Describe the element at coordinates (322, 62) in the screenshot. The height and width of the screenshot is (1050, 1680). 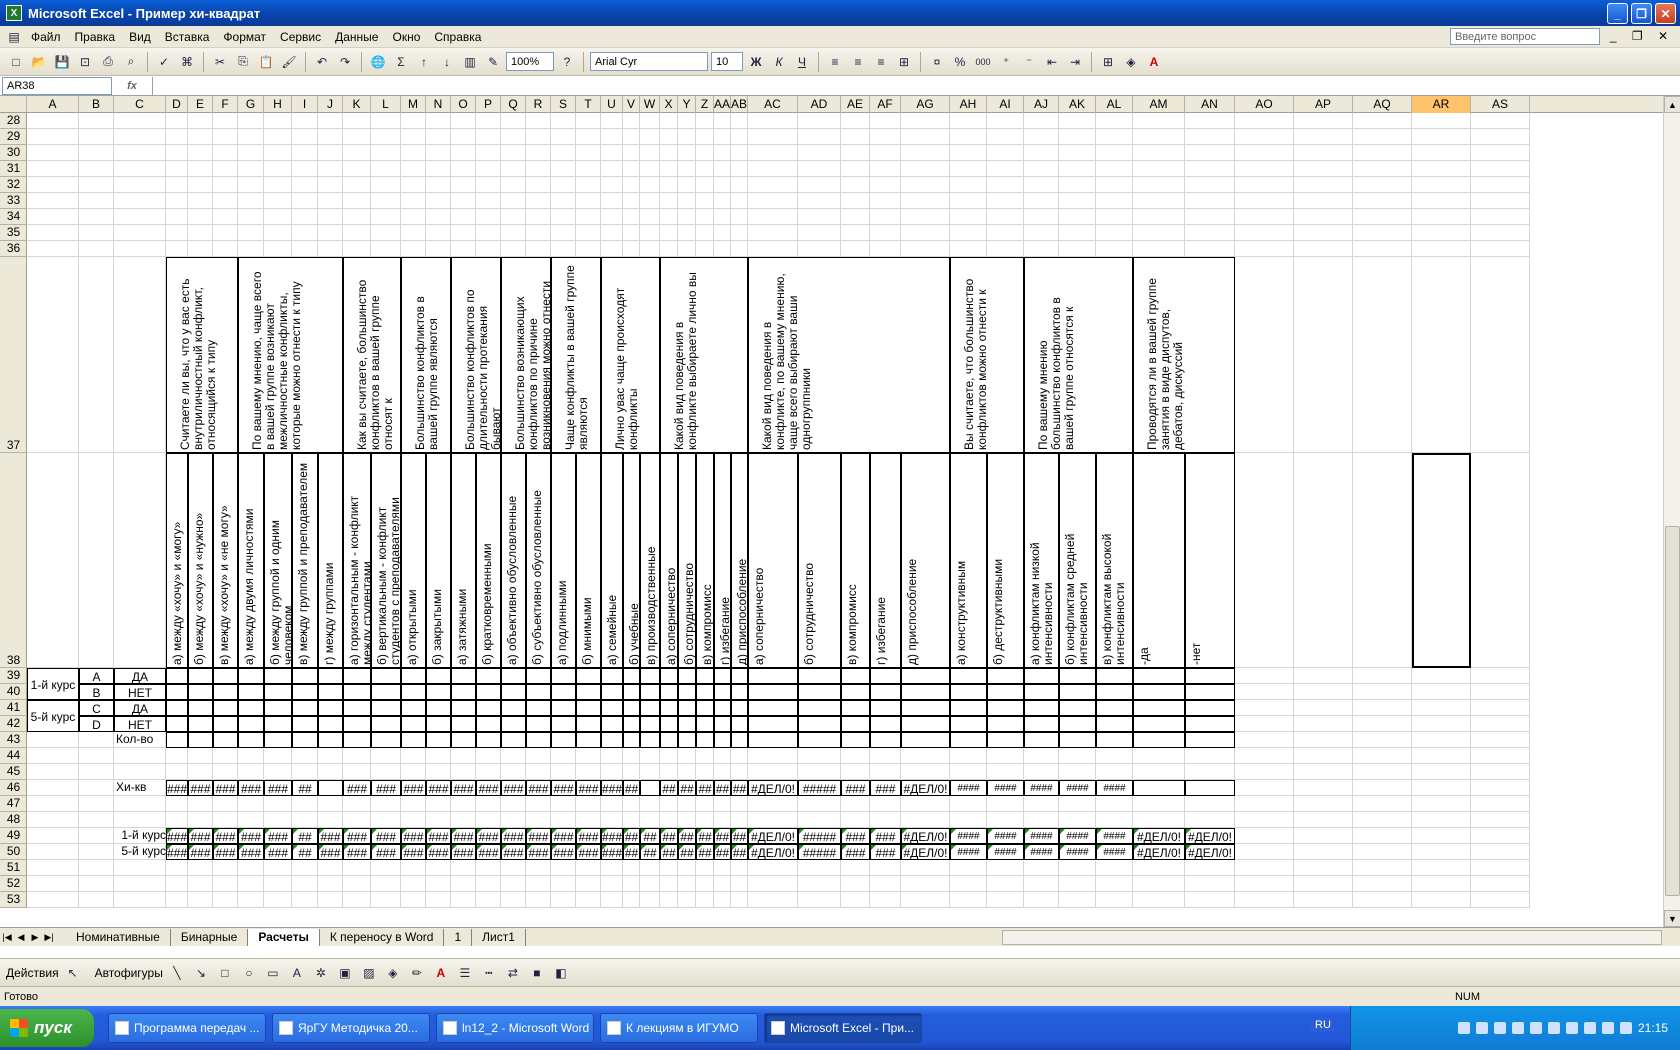
I see `undo-icon: ↶` at that location.